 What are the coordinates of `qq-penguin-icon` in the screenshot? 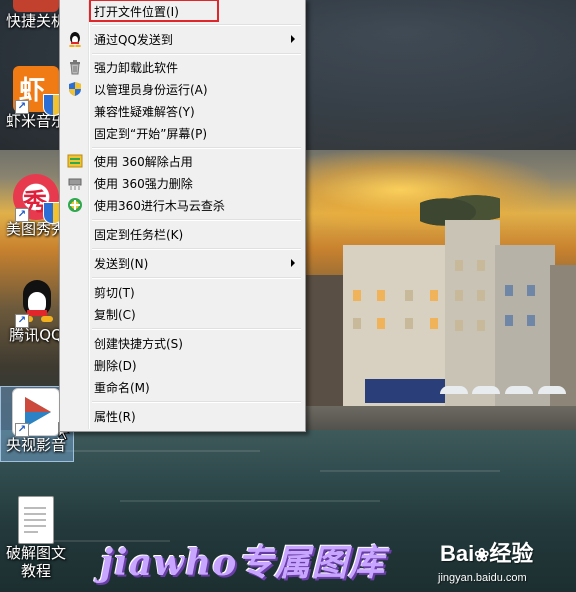 It's located at (75, 39).